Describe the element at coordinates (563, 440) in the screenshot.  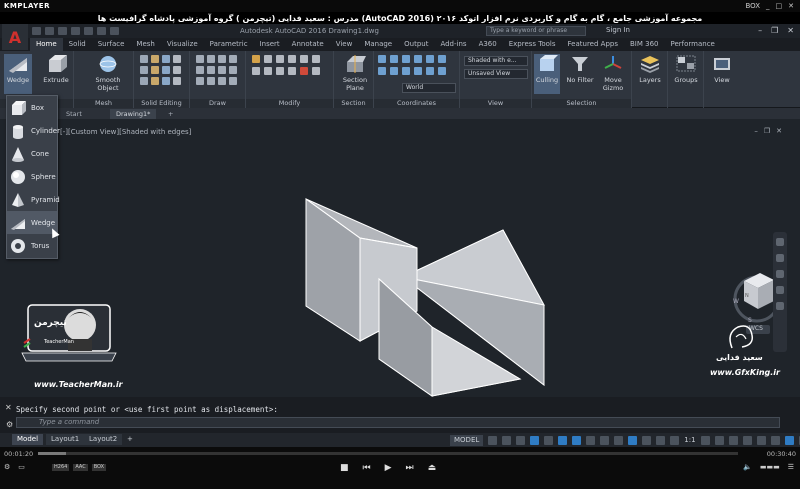
I see `object-snap-tracking-icon` at that location.